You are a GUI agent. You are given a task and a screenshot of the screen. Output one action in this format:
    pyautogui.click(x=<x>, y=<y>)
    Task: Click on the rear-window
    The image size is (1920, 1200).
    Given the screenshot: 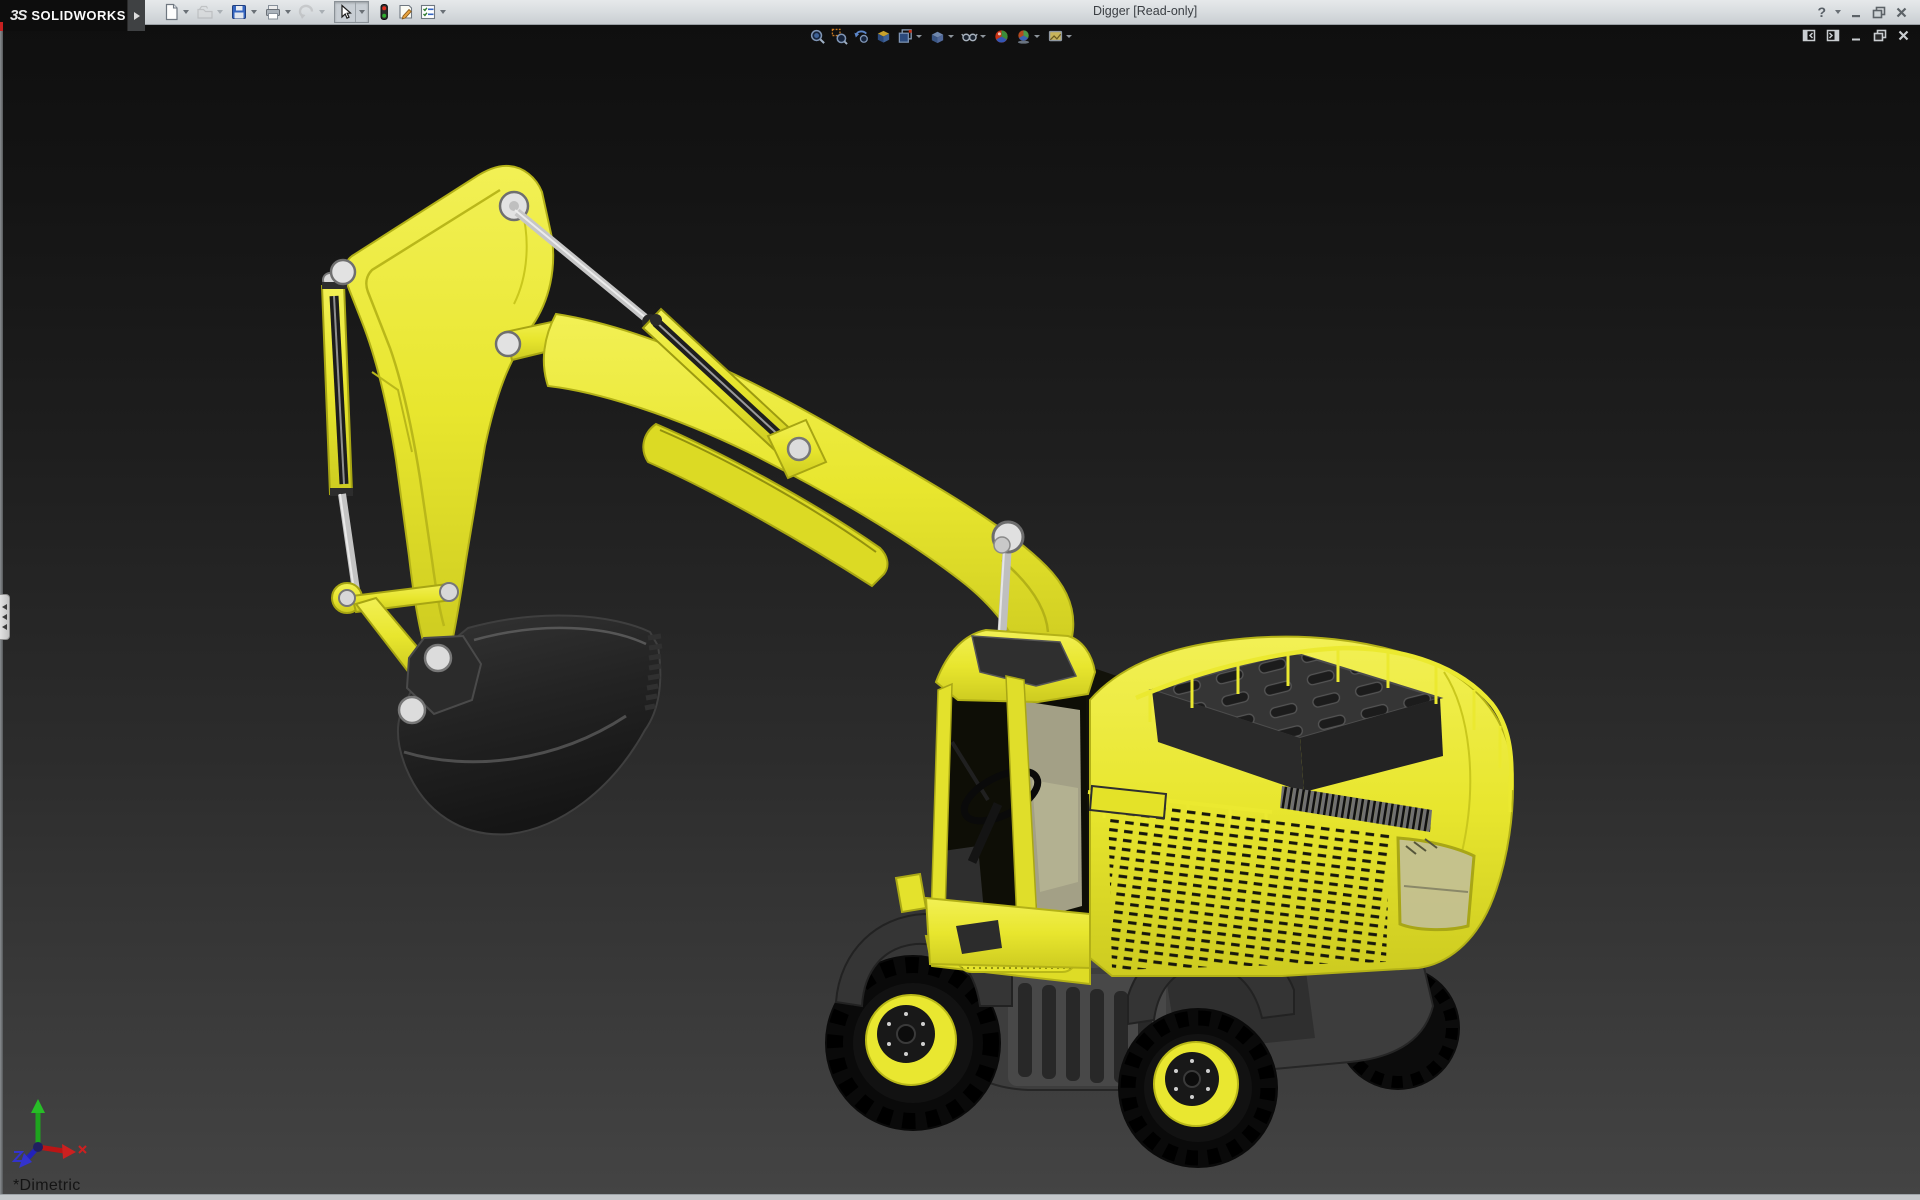 What is the action you would take?
    pyautogui.click(x=1436, y=884)
    